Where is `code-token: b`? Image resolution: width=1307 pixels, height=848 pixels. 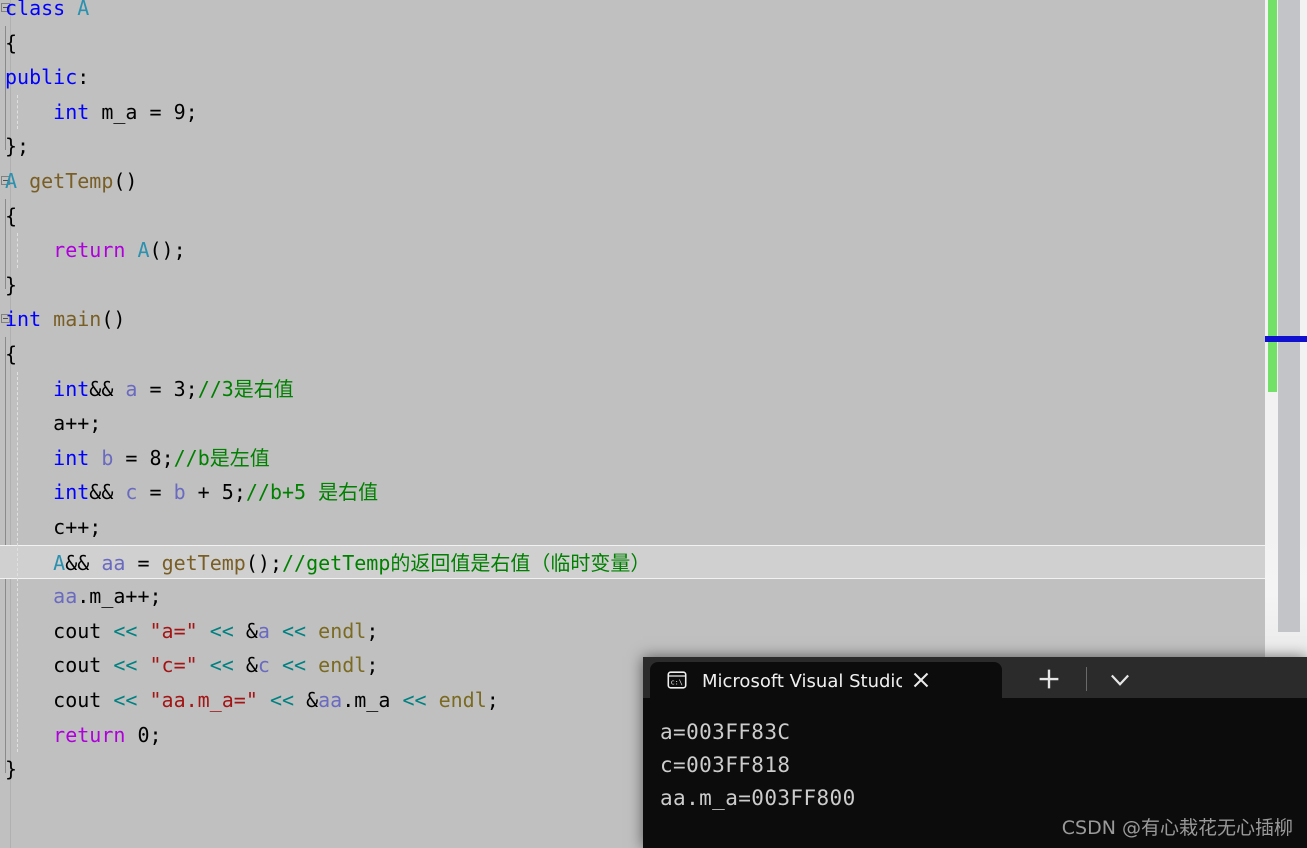 code-token: b is located at coordinates (107, 457).